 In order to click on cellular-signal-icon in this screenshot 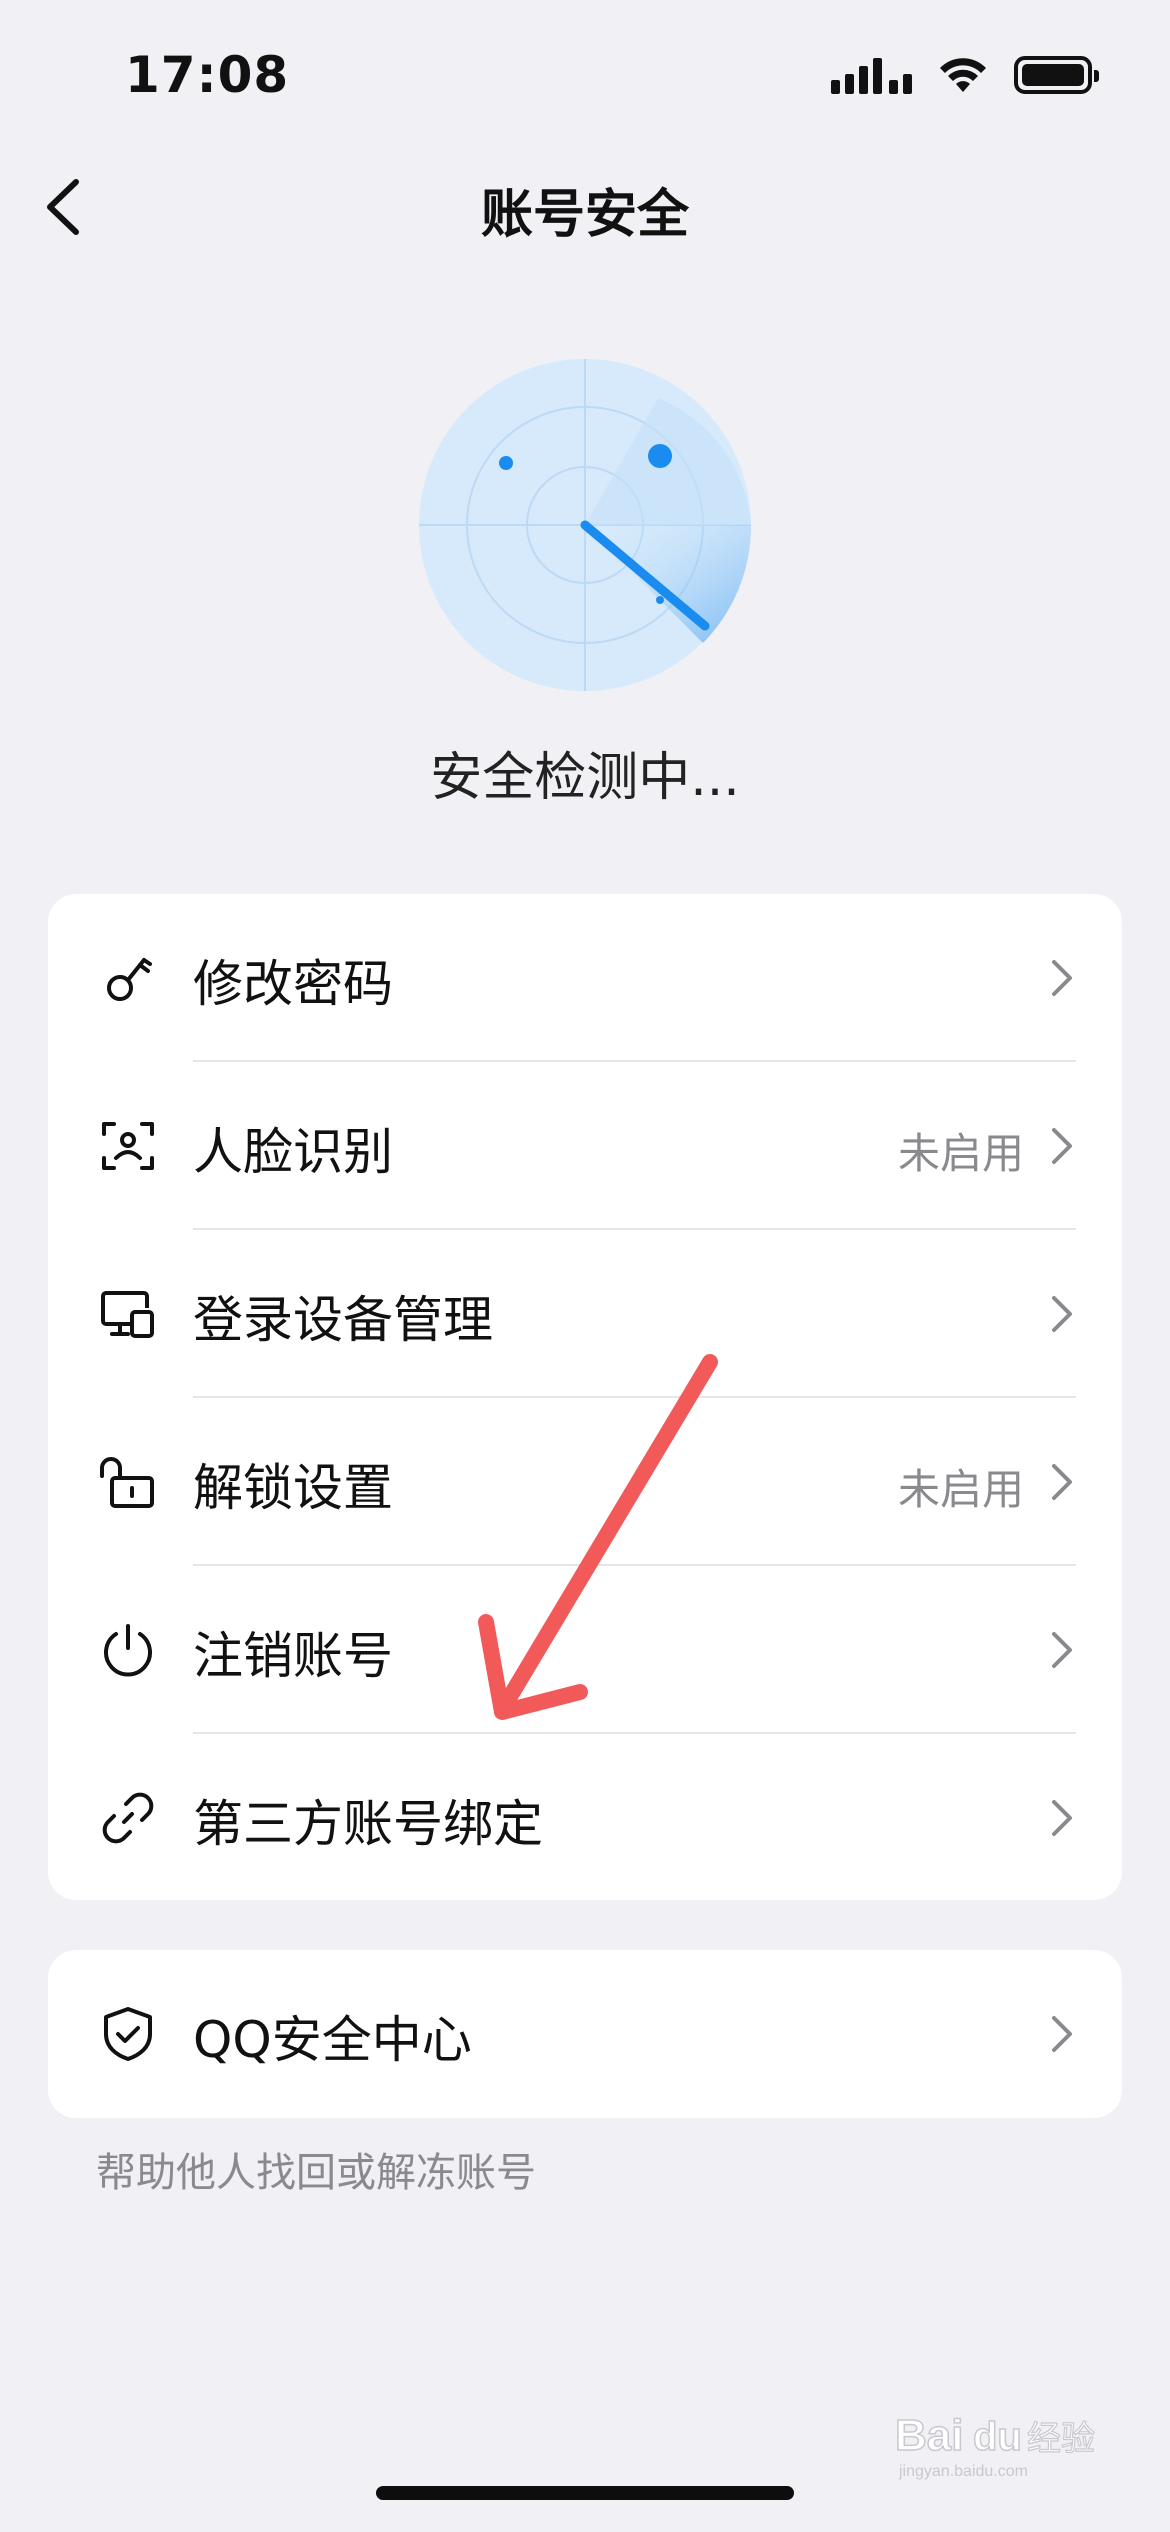, I will do `click(871, 75)`.